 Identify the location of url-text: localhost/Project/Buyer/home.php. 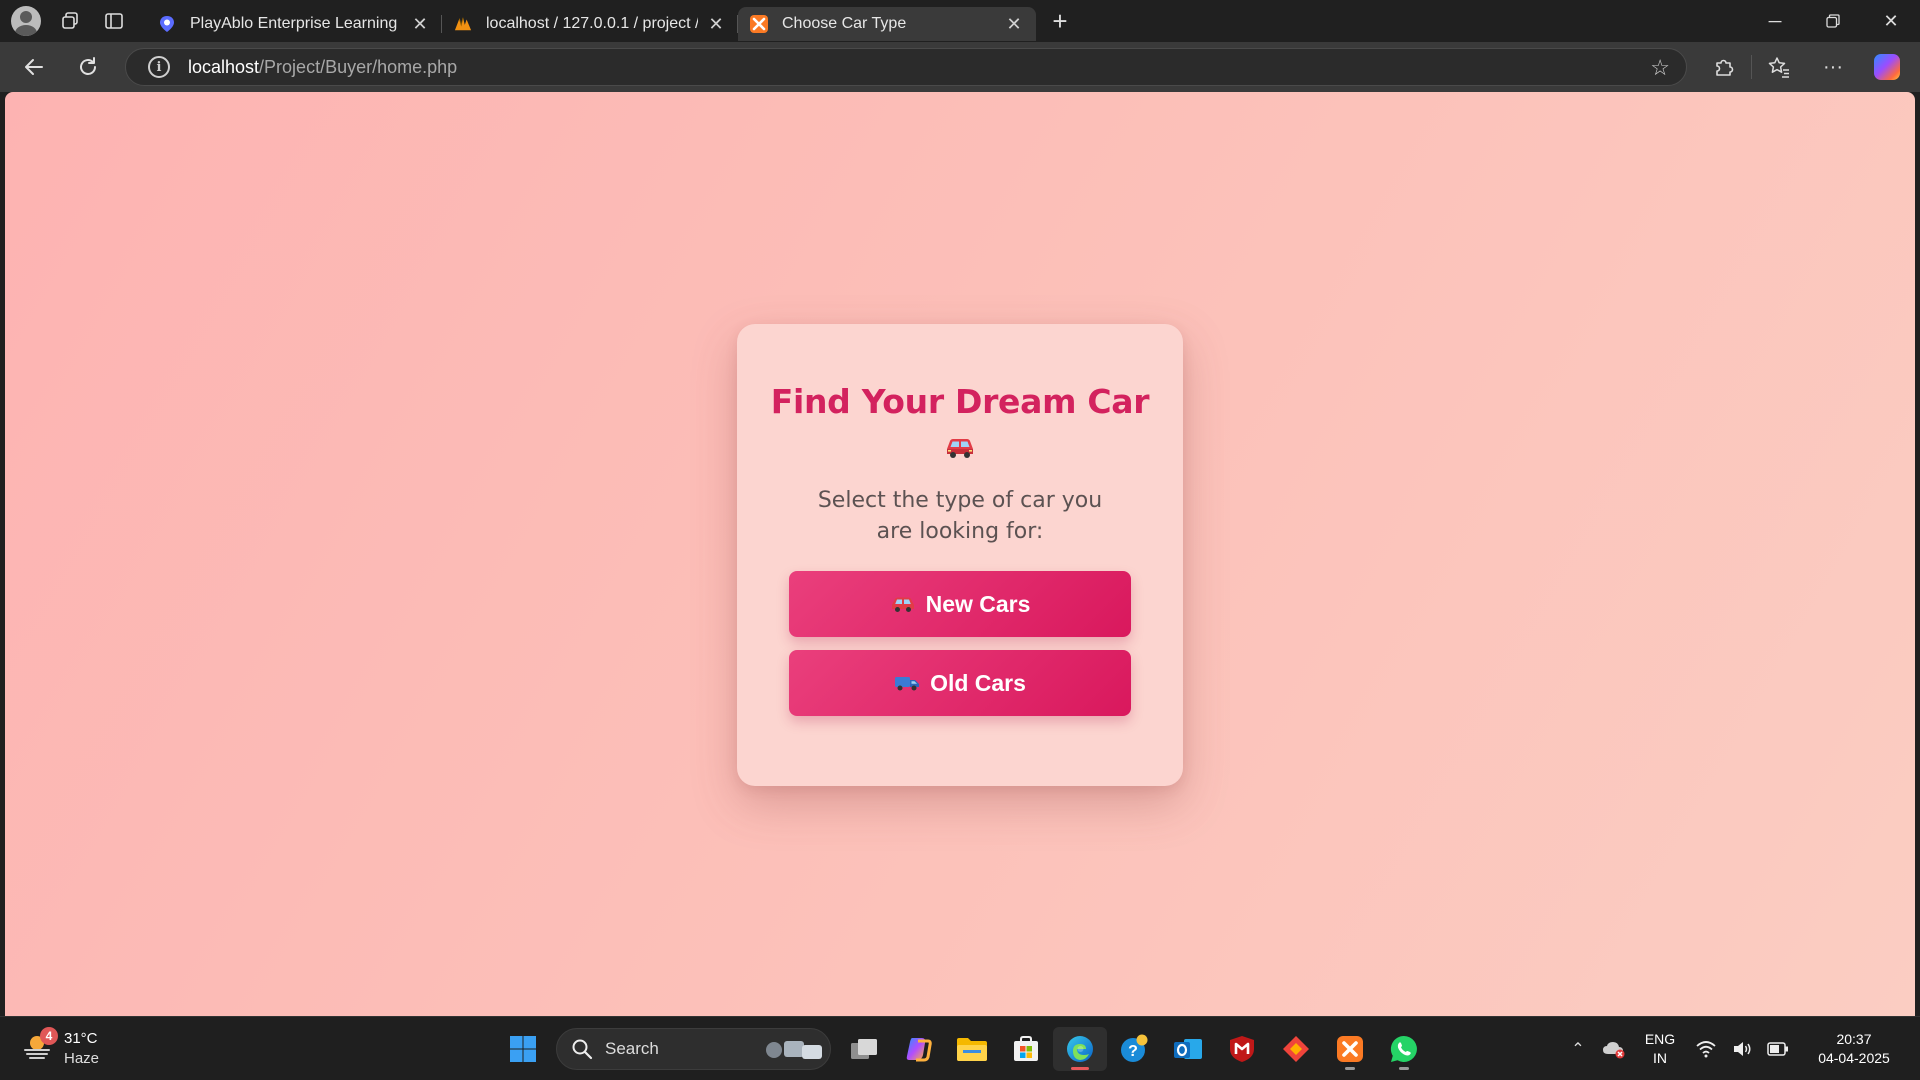
(322, 67).